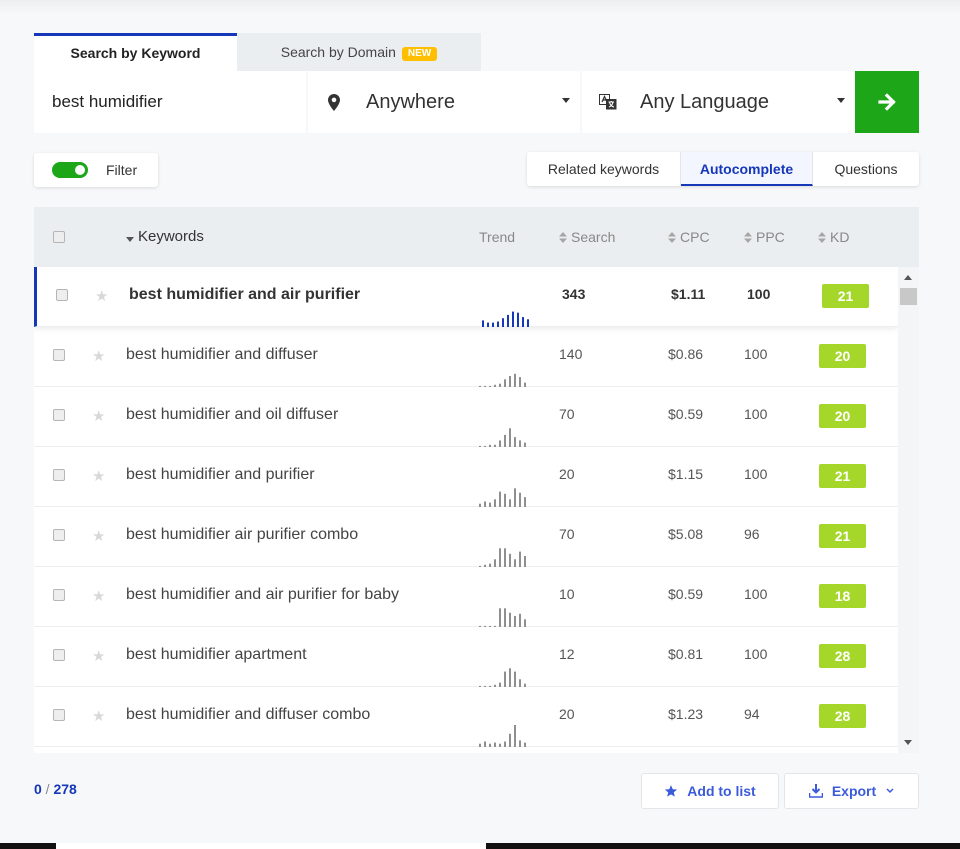 This screenshot has height=849, width=960. What do you see at coordinates (55, 789) in the screenshot?
I see `selection-count: 0 / 278` at bounding box center [55, 789].